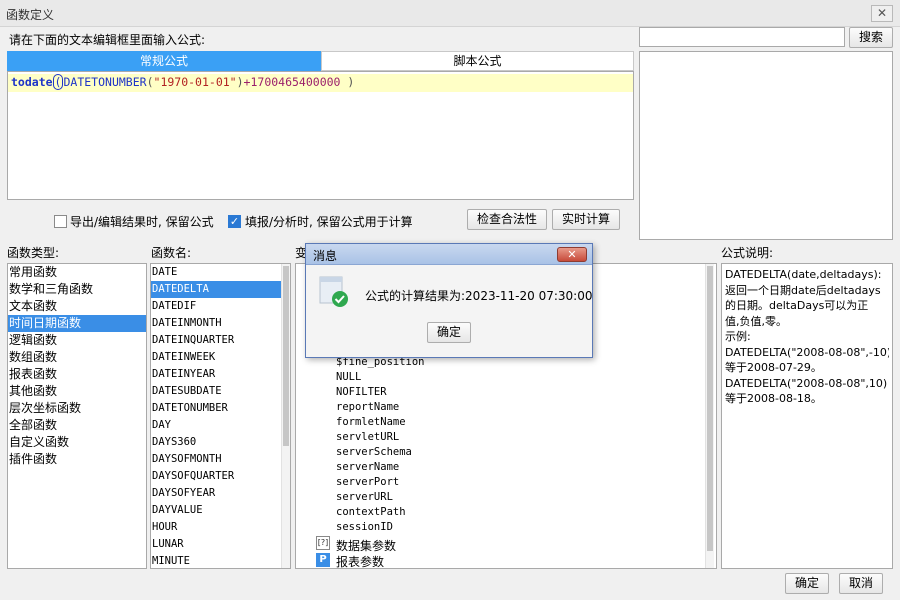 The height and width of the screenshot is (600, 900). What do you see at coordinates (105, 82) in the screenshot?
I see `formula-func-datetonumber: DATETONUMBER` at bounding box center [105, 82].